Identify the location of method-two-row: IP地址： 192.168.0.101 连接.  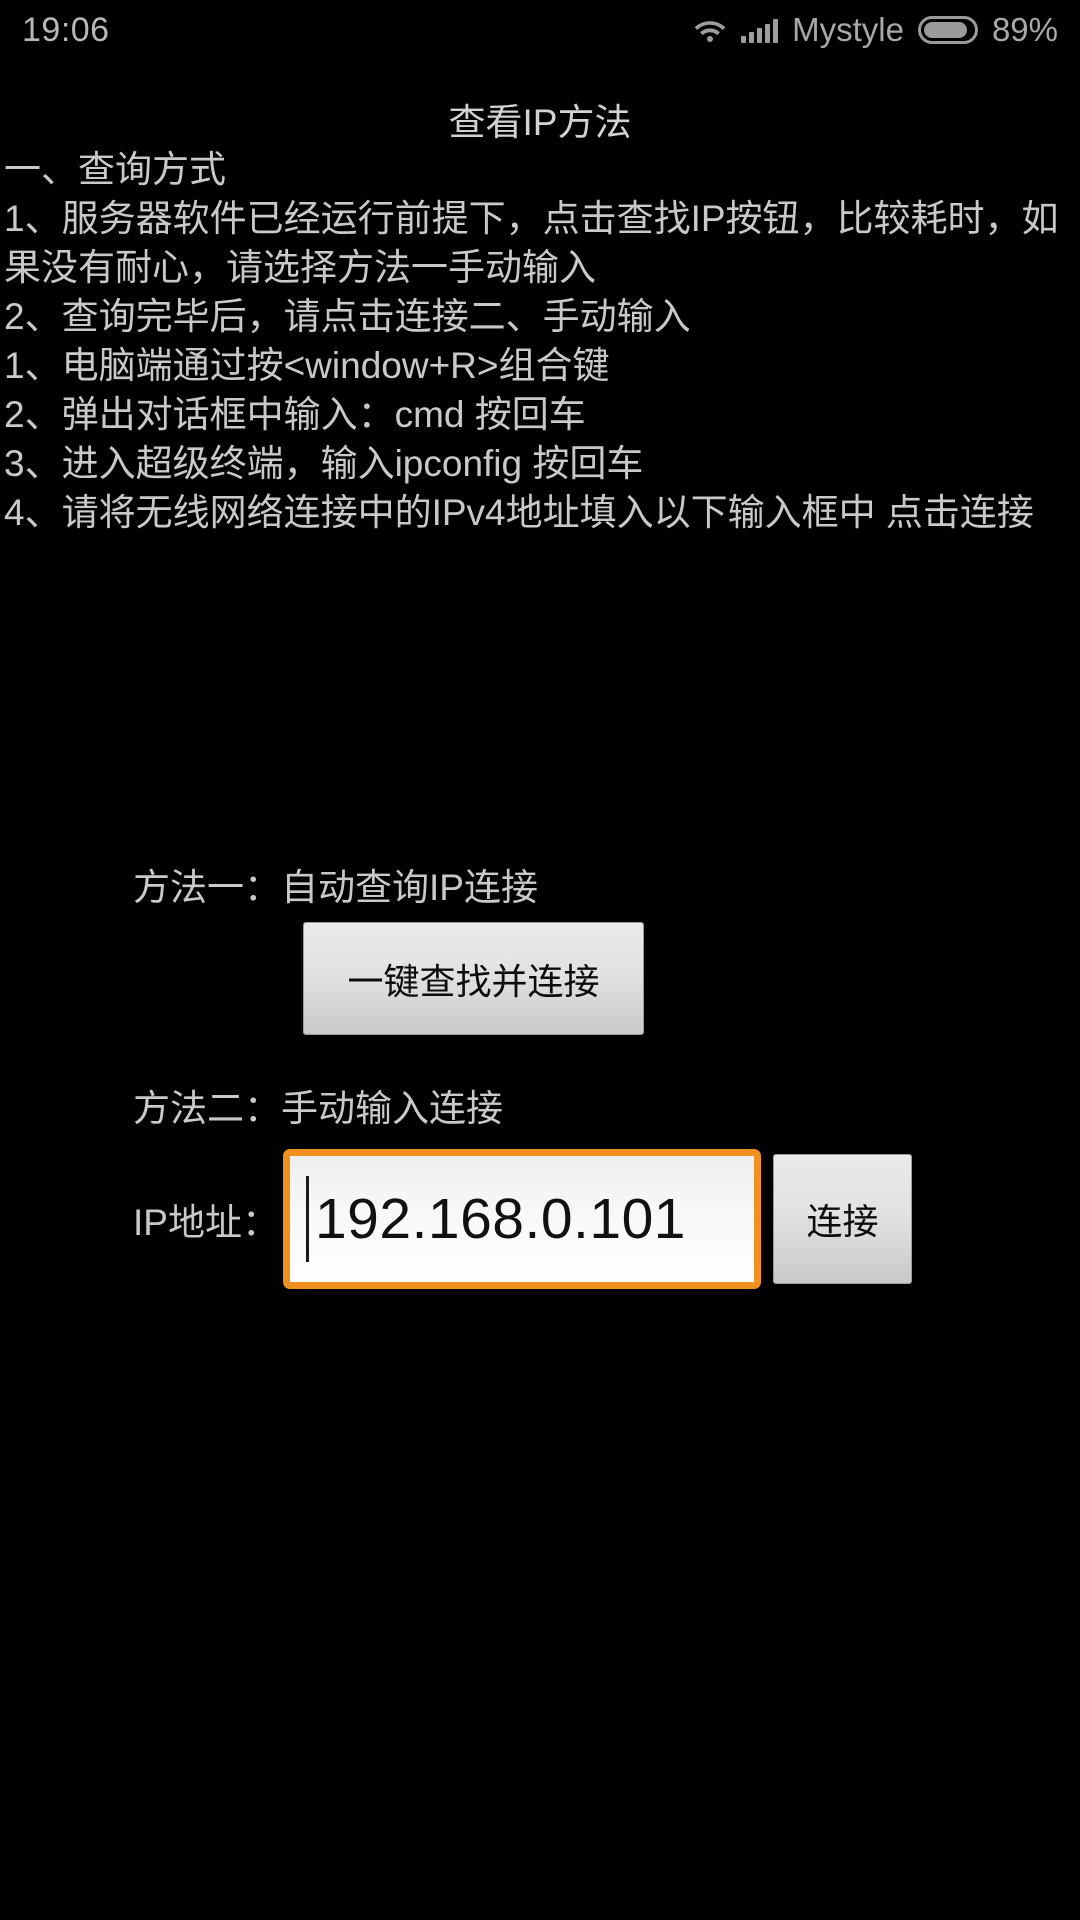
(540, 1219).